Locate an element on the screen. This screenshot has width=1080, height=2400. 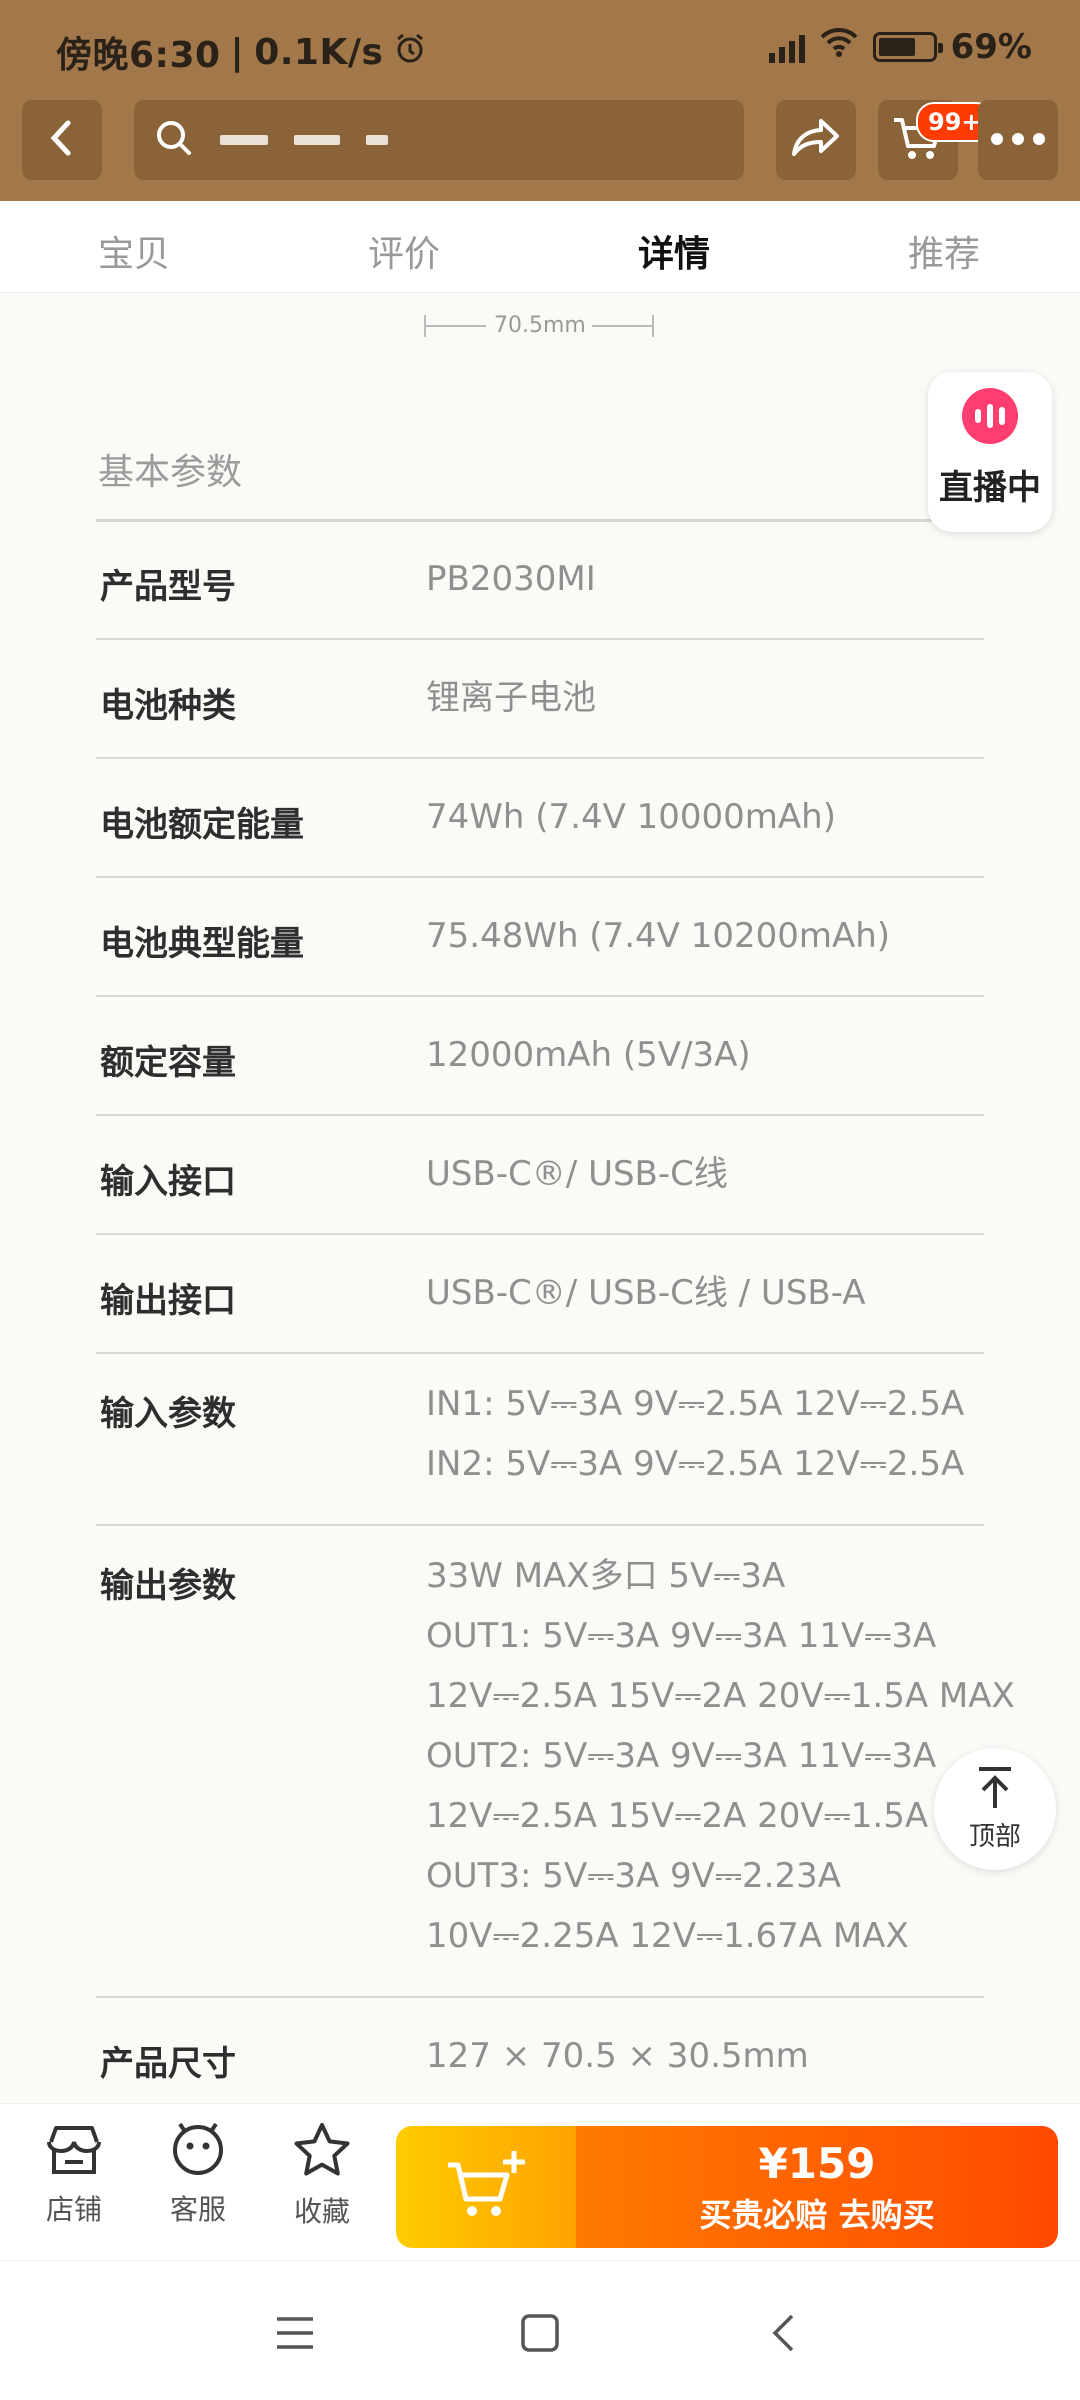
share-button is located at coordinates (816, 140).